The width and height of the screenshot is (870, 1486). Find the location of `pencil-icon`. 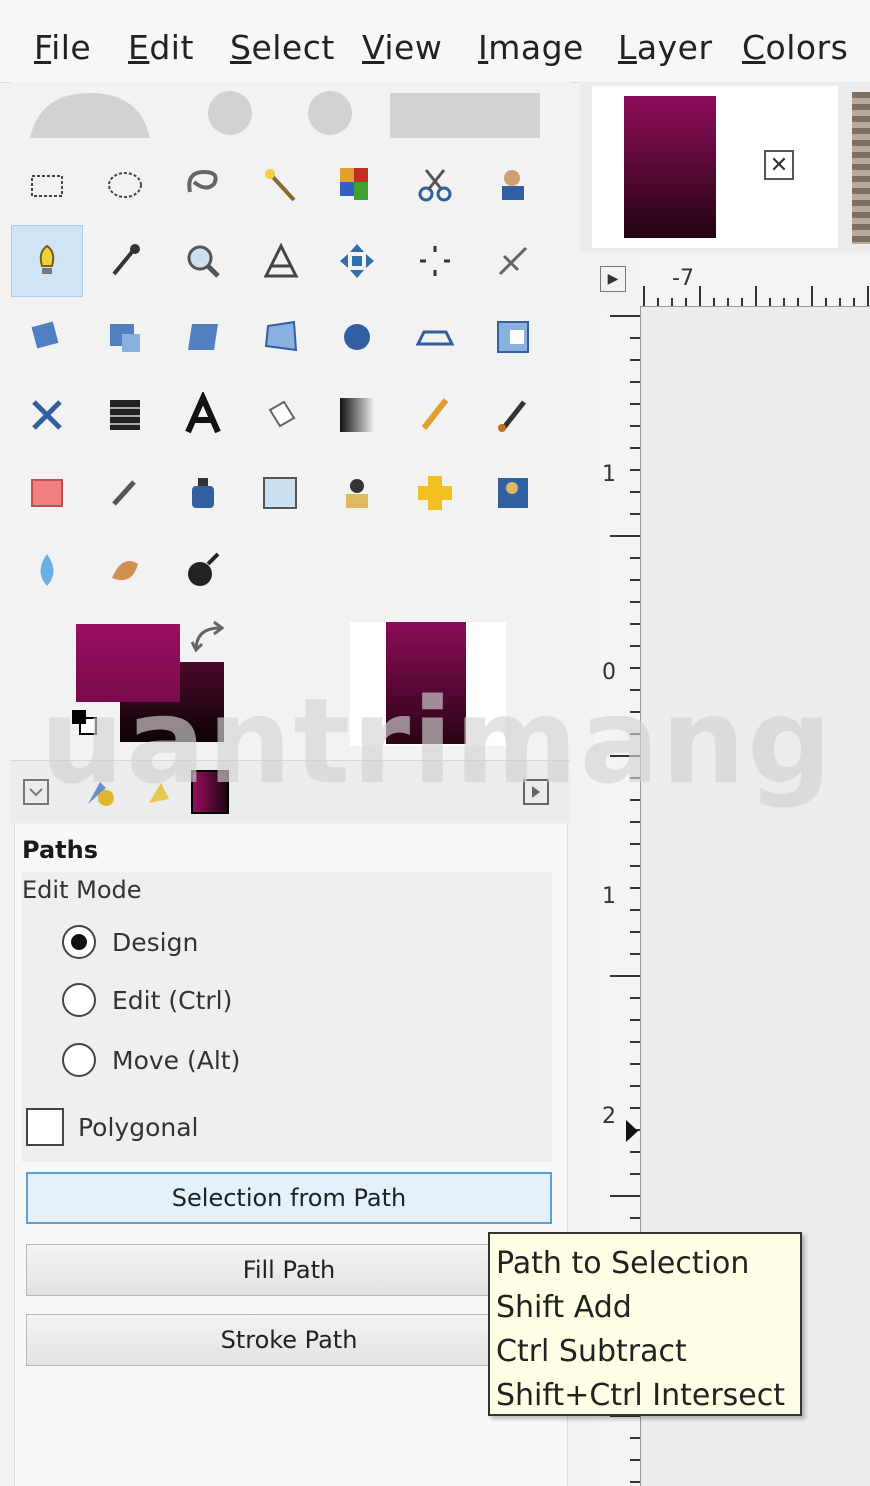

pencil-icon is located at coordinates (435, 415).